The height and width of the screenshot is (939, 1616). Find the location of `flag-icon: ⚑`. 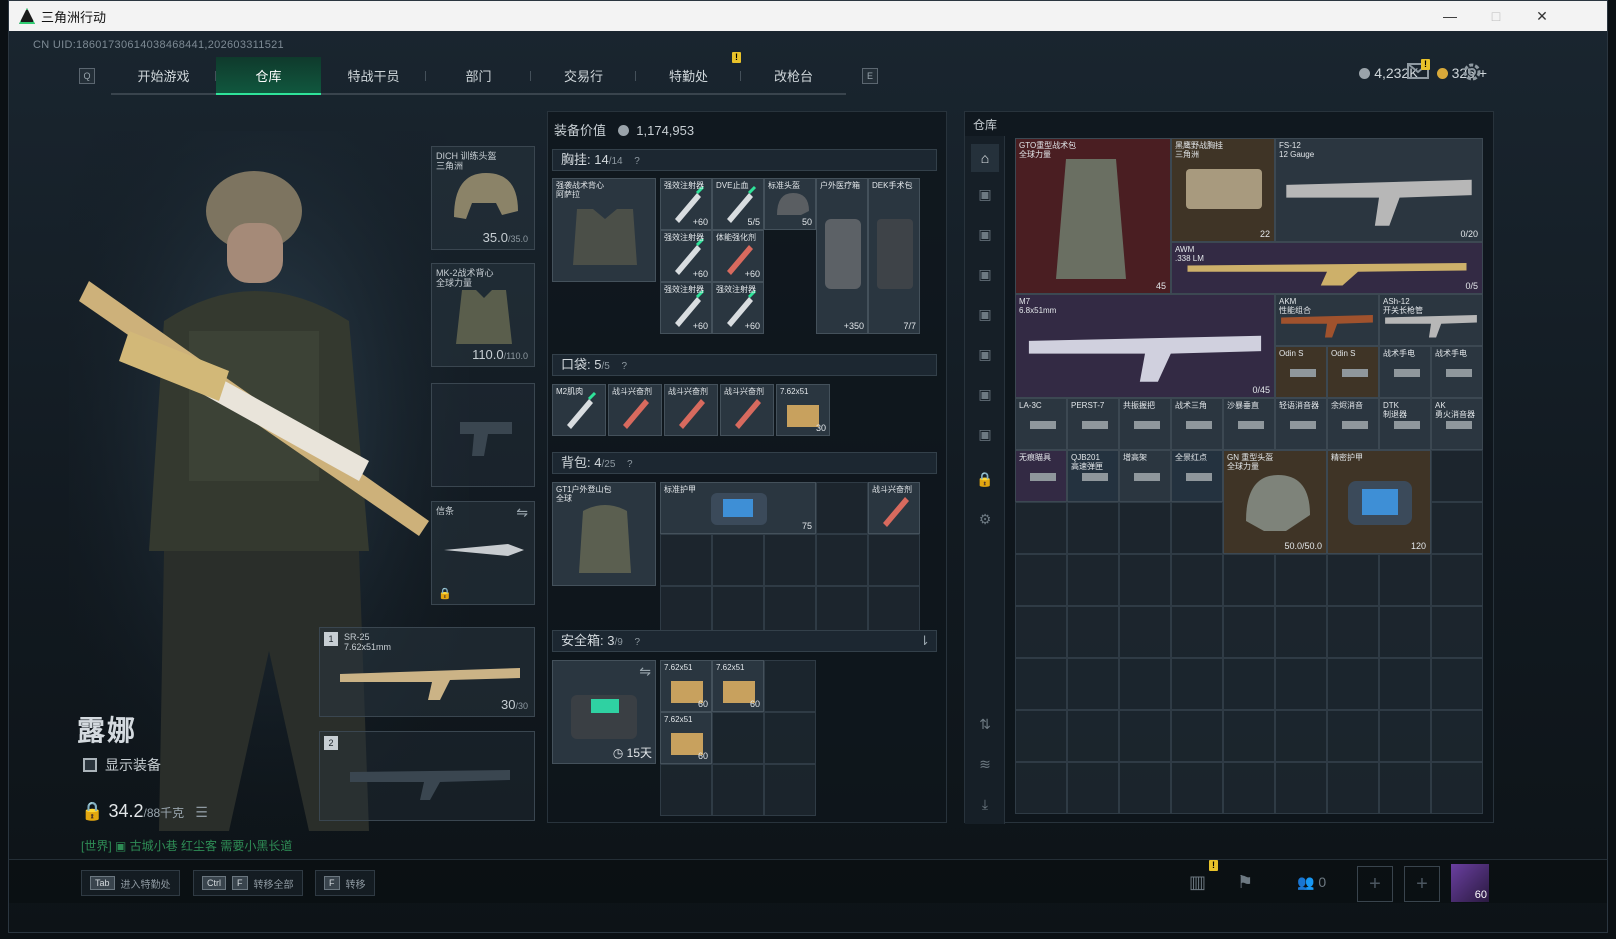

flag-icon: ⚑ is located at coordinates (1245, 882).